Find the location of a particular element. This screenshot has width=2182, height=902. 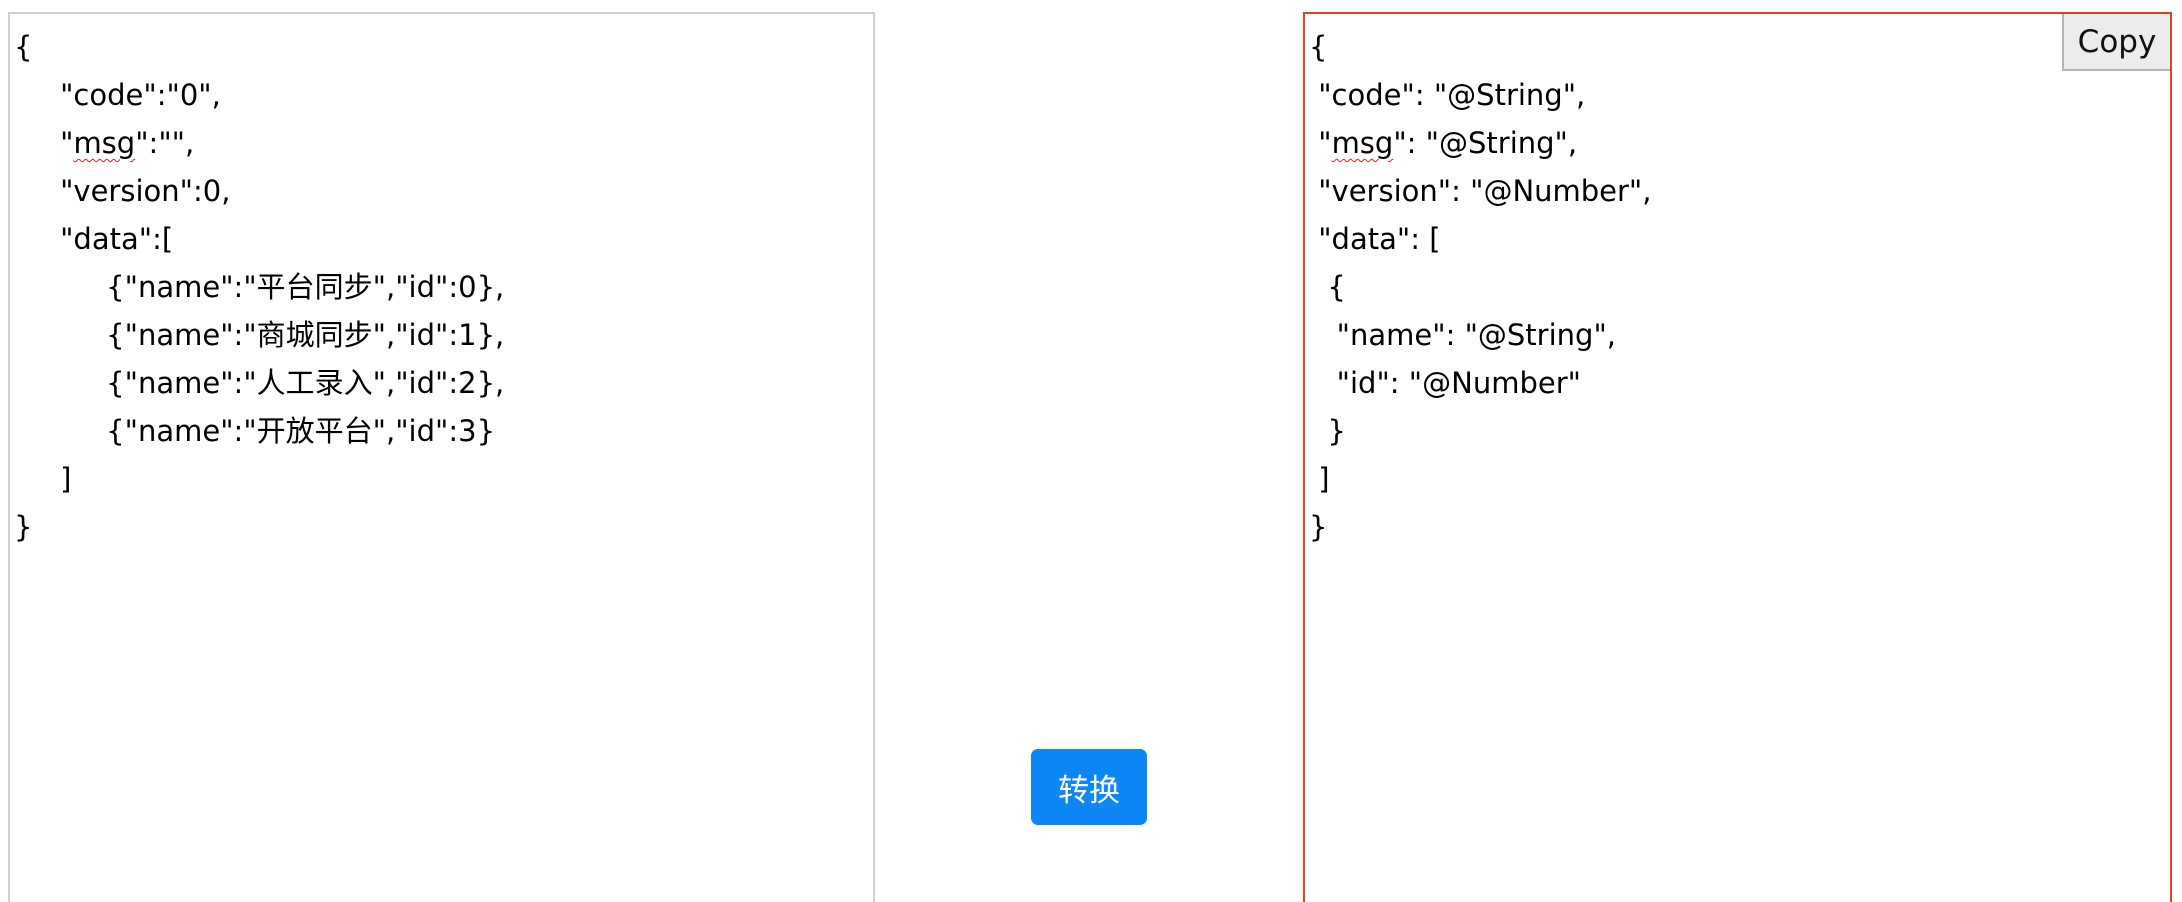

convert-button: 转换 is located at coordinates (1089, 787).